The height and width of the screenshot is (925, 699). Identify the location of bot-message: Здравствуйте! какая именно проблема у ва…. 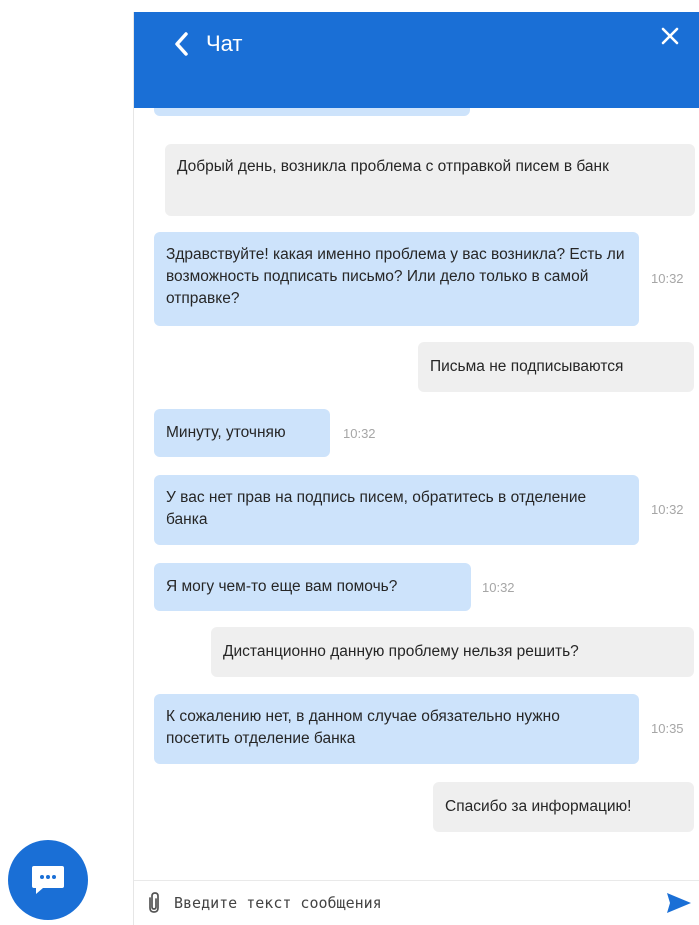
(396, 279).